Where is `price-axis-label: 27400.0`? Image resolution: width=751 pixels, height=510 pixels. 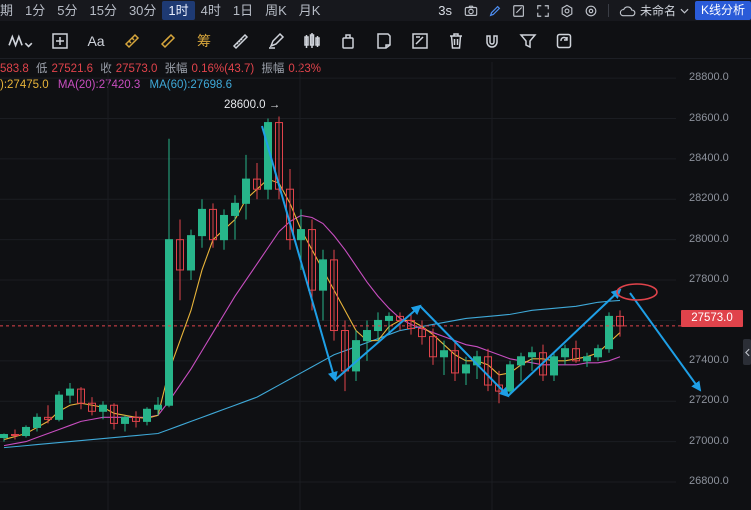 price-axis-label: 27400.0 is located at coordinates (709, 359).